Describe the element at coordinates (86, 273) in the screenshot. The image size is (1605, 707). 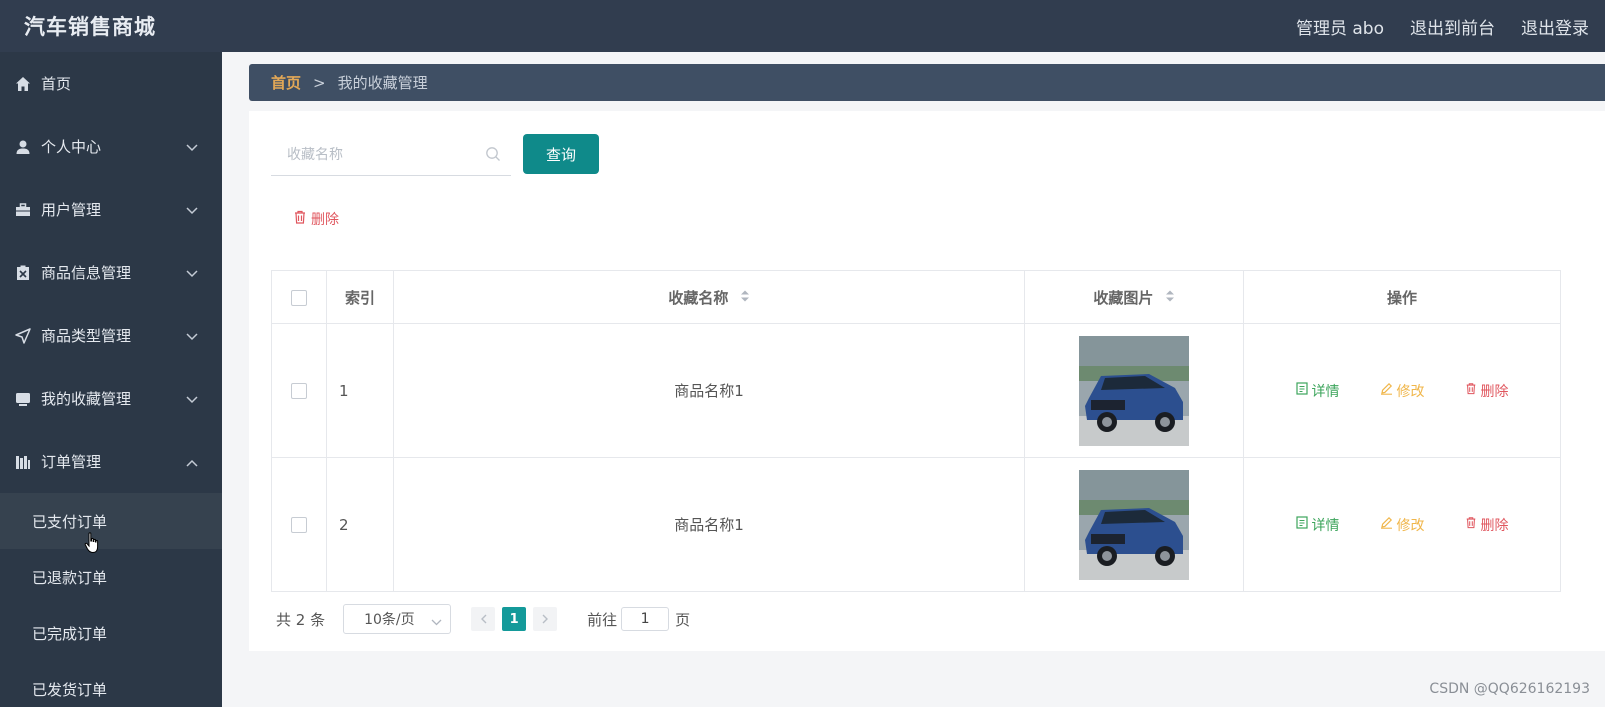
I see `sidebar-item-label: 商品信息管理` at that location.